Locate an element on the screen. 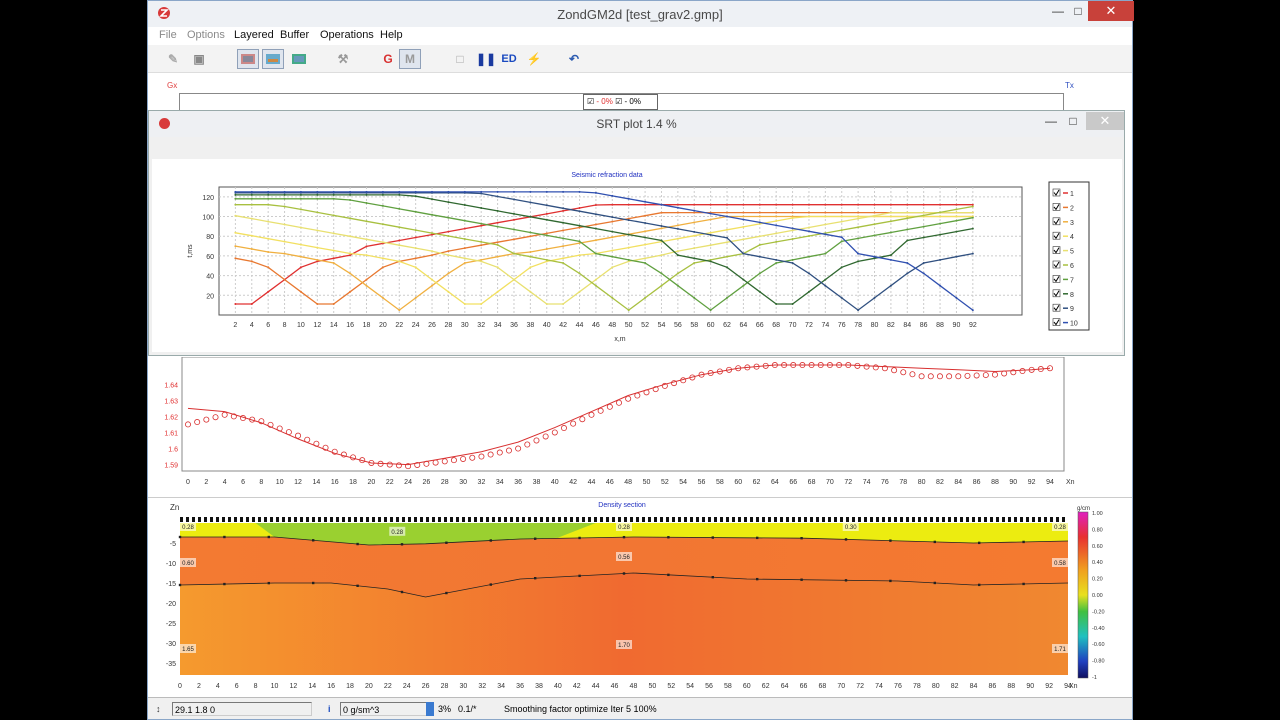 This screenshot has height=720, width=1280. menu-options: Options is located at coordinates (206, 35).